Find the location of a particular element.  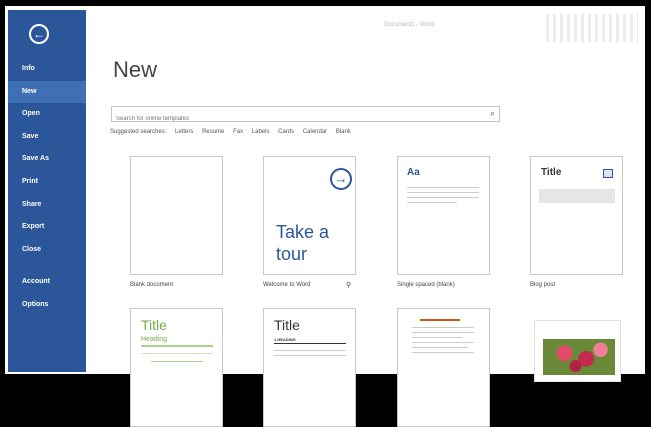

template-search-box: ⌕ is located at coordinates (305, 116).